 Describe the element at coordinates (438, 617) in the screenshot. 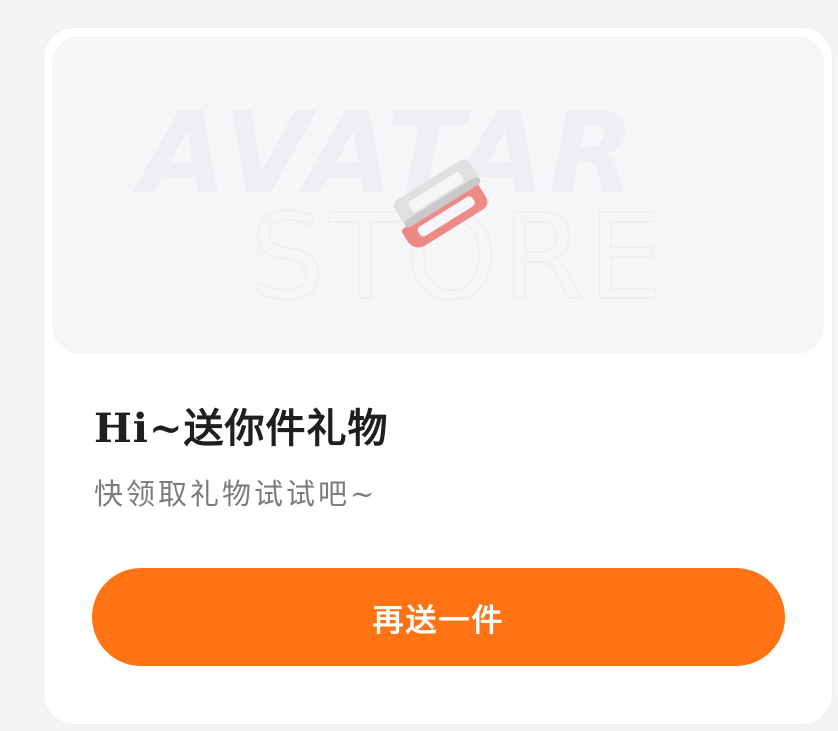

I see `send-again-button: 再送一件` at that location.